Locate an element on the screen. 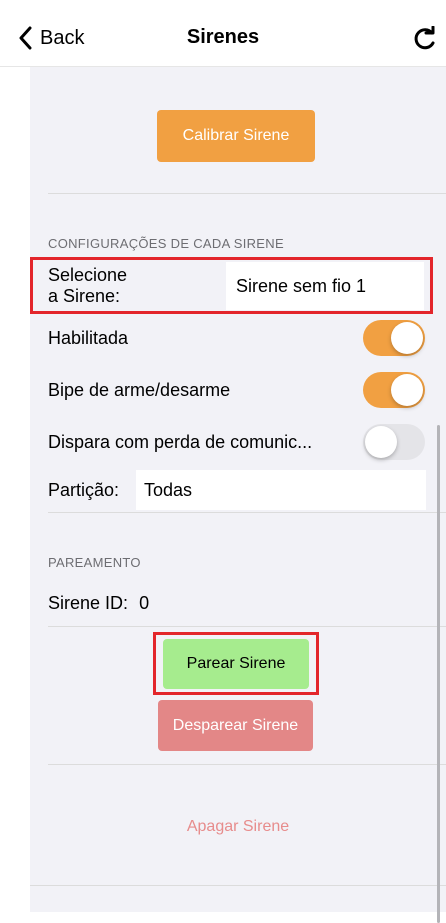 This screenshot has height=923, width=446. refresh-button is located at coordinates (425, 38).